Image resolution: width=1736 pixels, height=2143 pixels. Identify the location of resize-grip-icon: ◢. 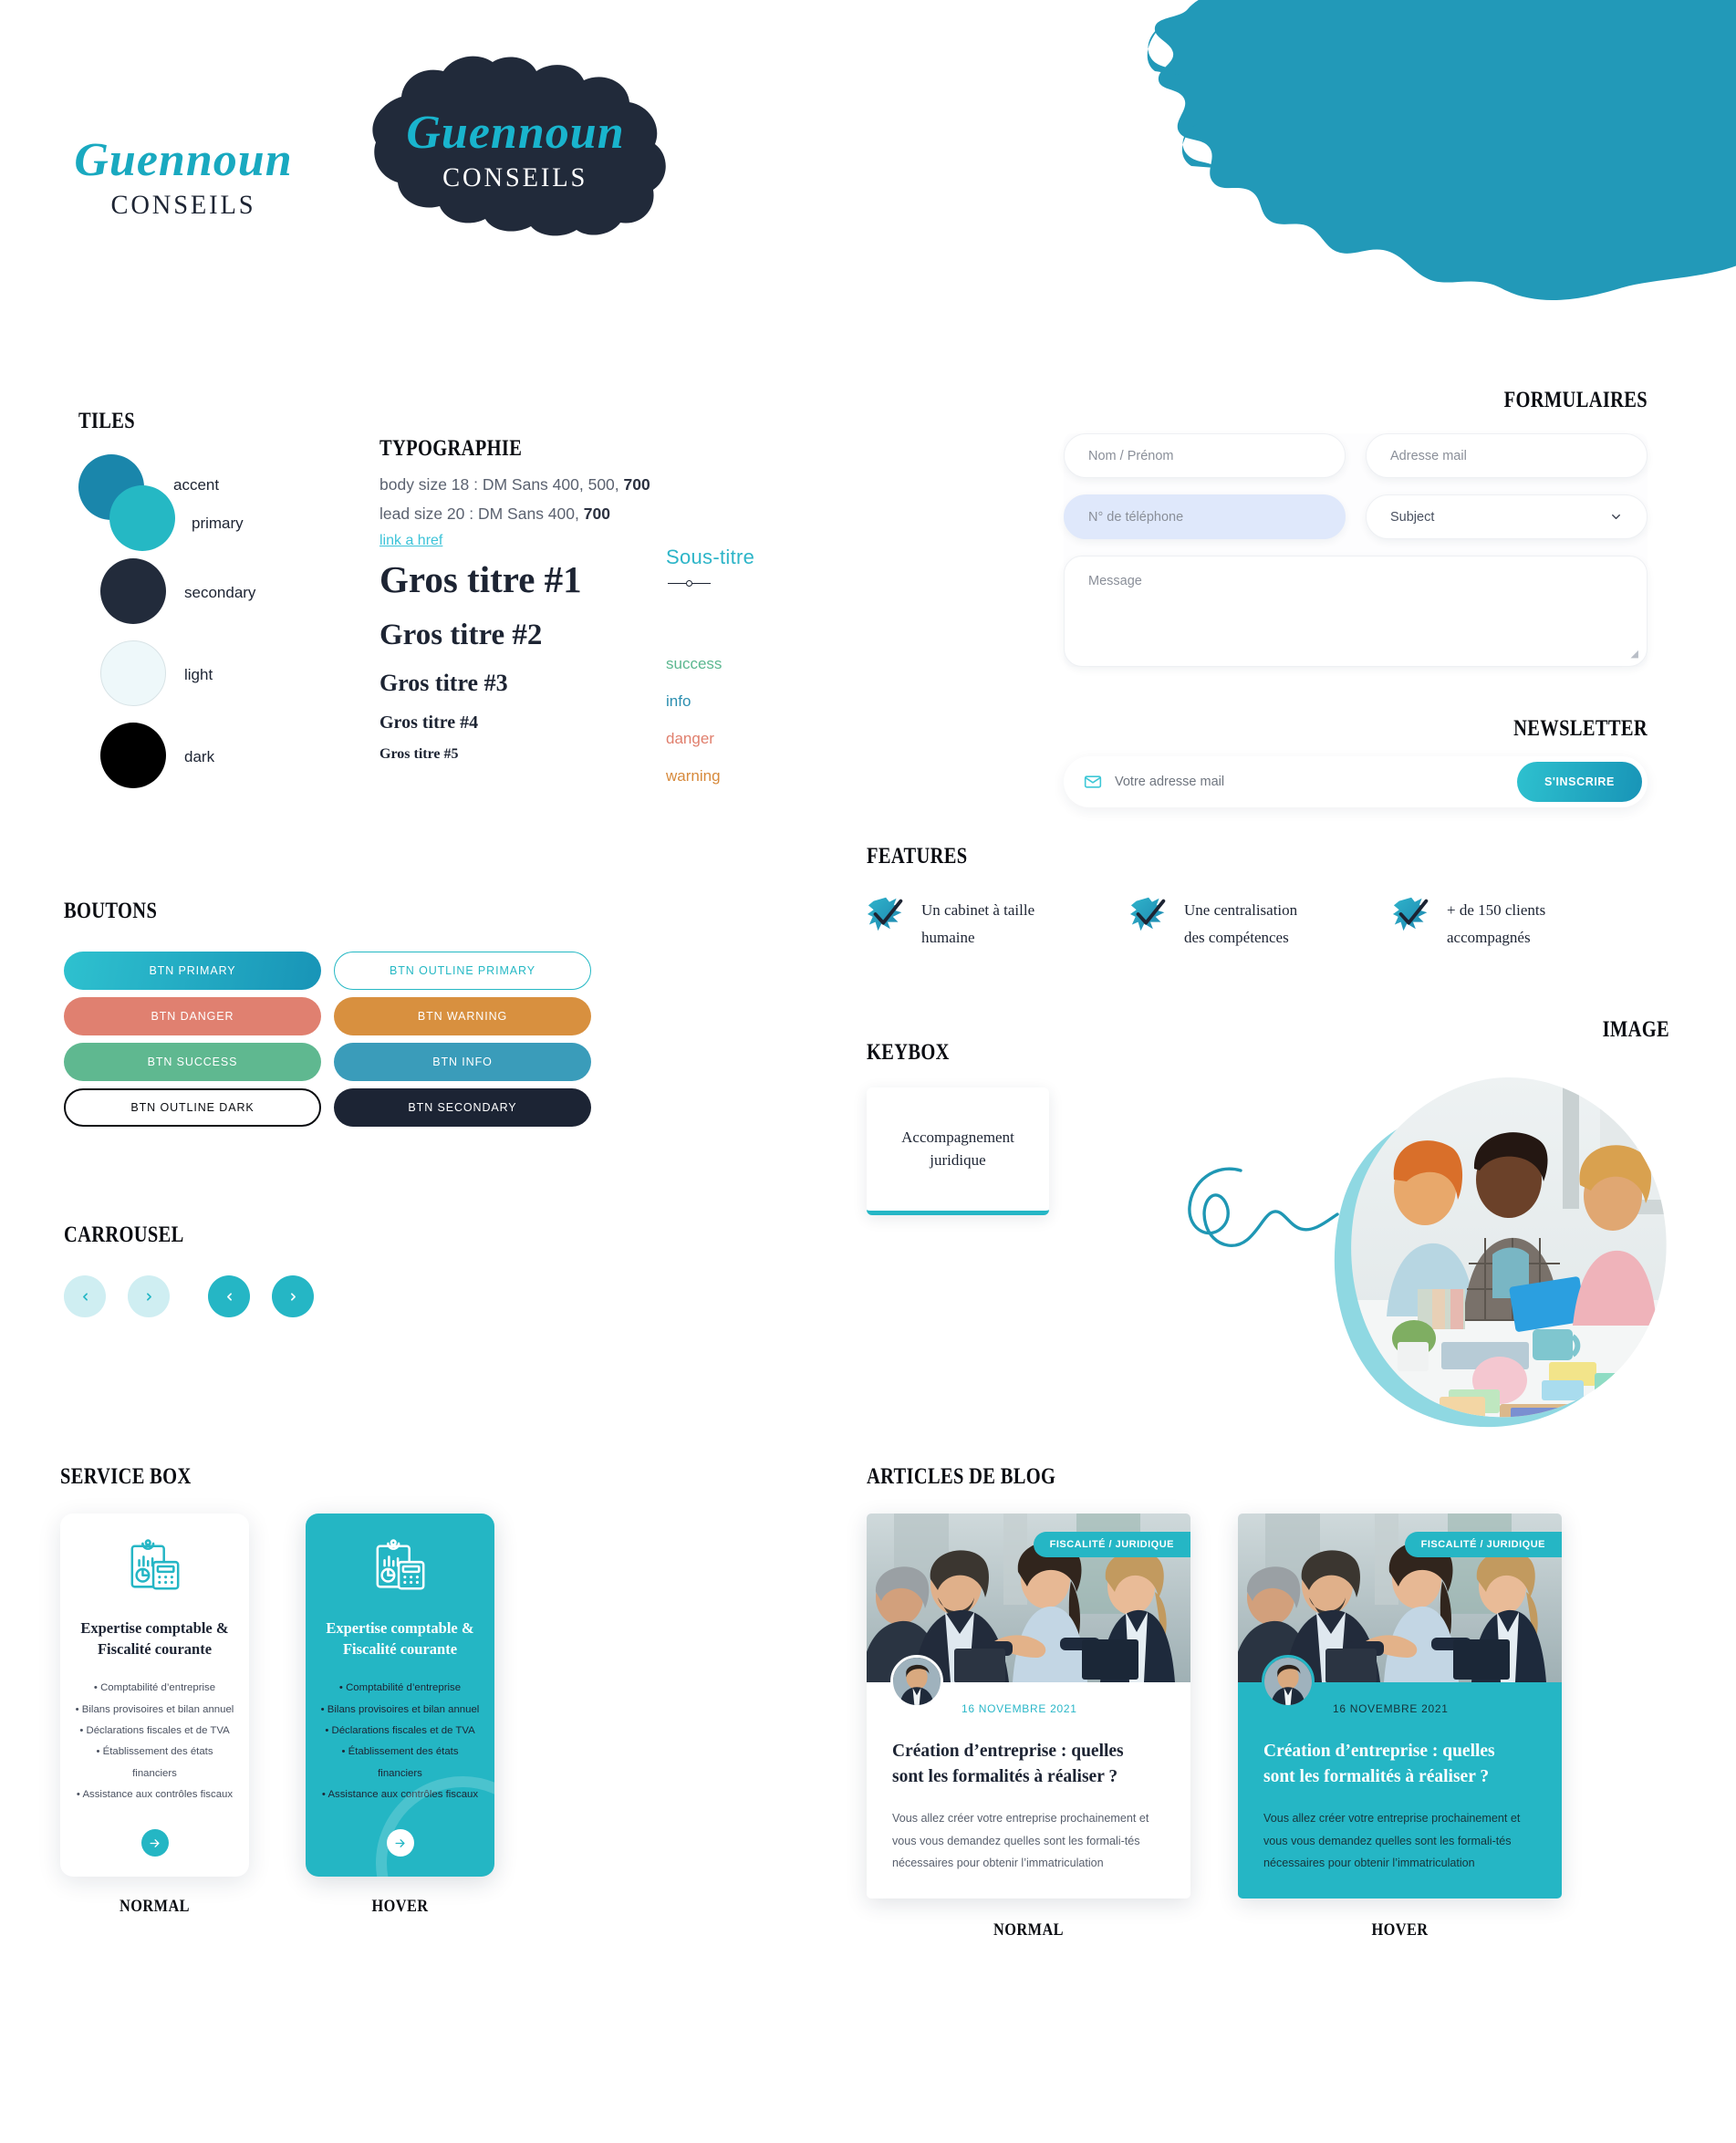
(1634, 654).